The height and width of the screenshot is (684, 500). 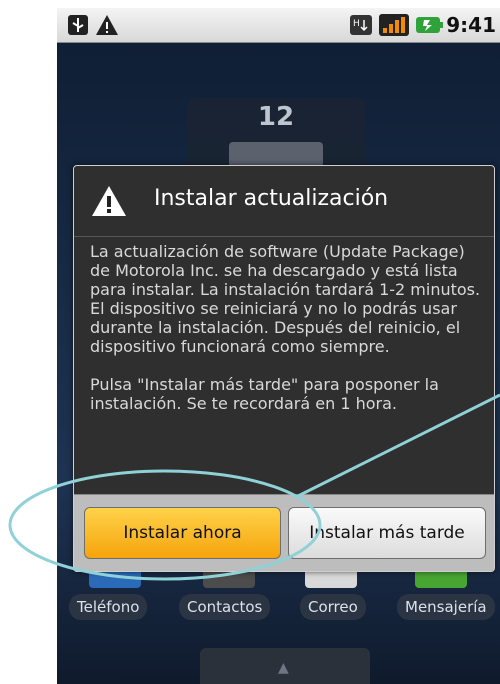 I want to click on dock-label-phone: Teléfono, so click(x=108, y=607).